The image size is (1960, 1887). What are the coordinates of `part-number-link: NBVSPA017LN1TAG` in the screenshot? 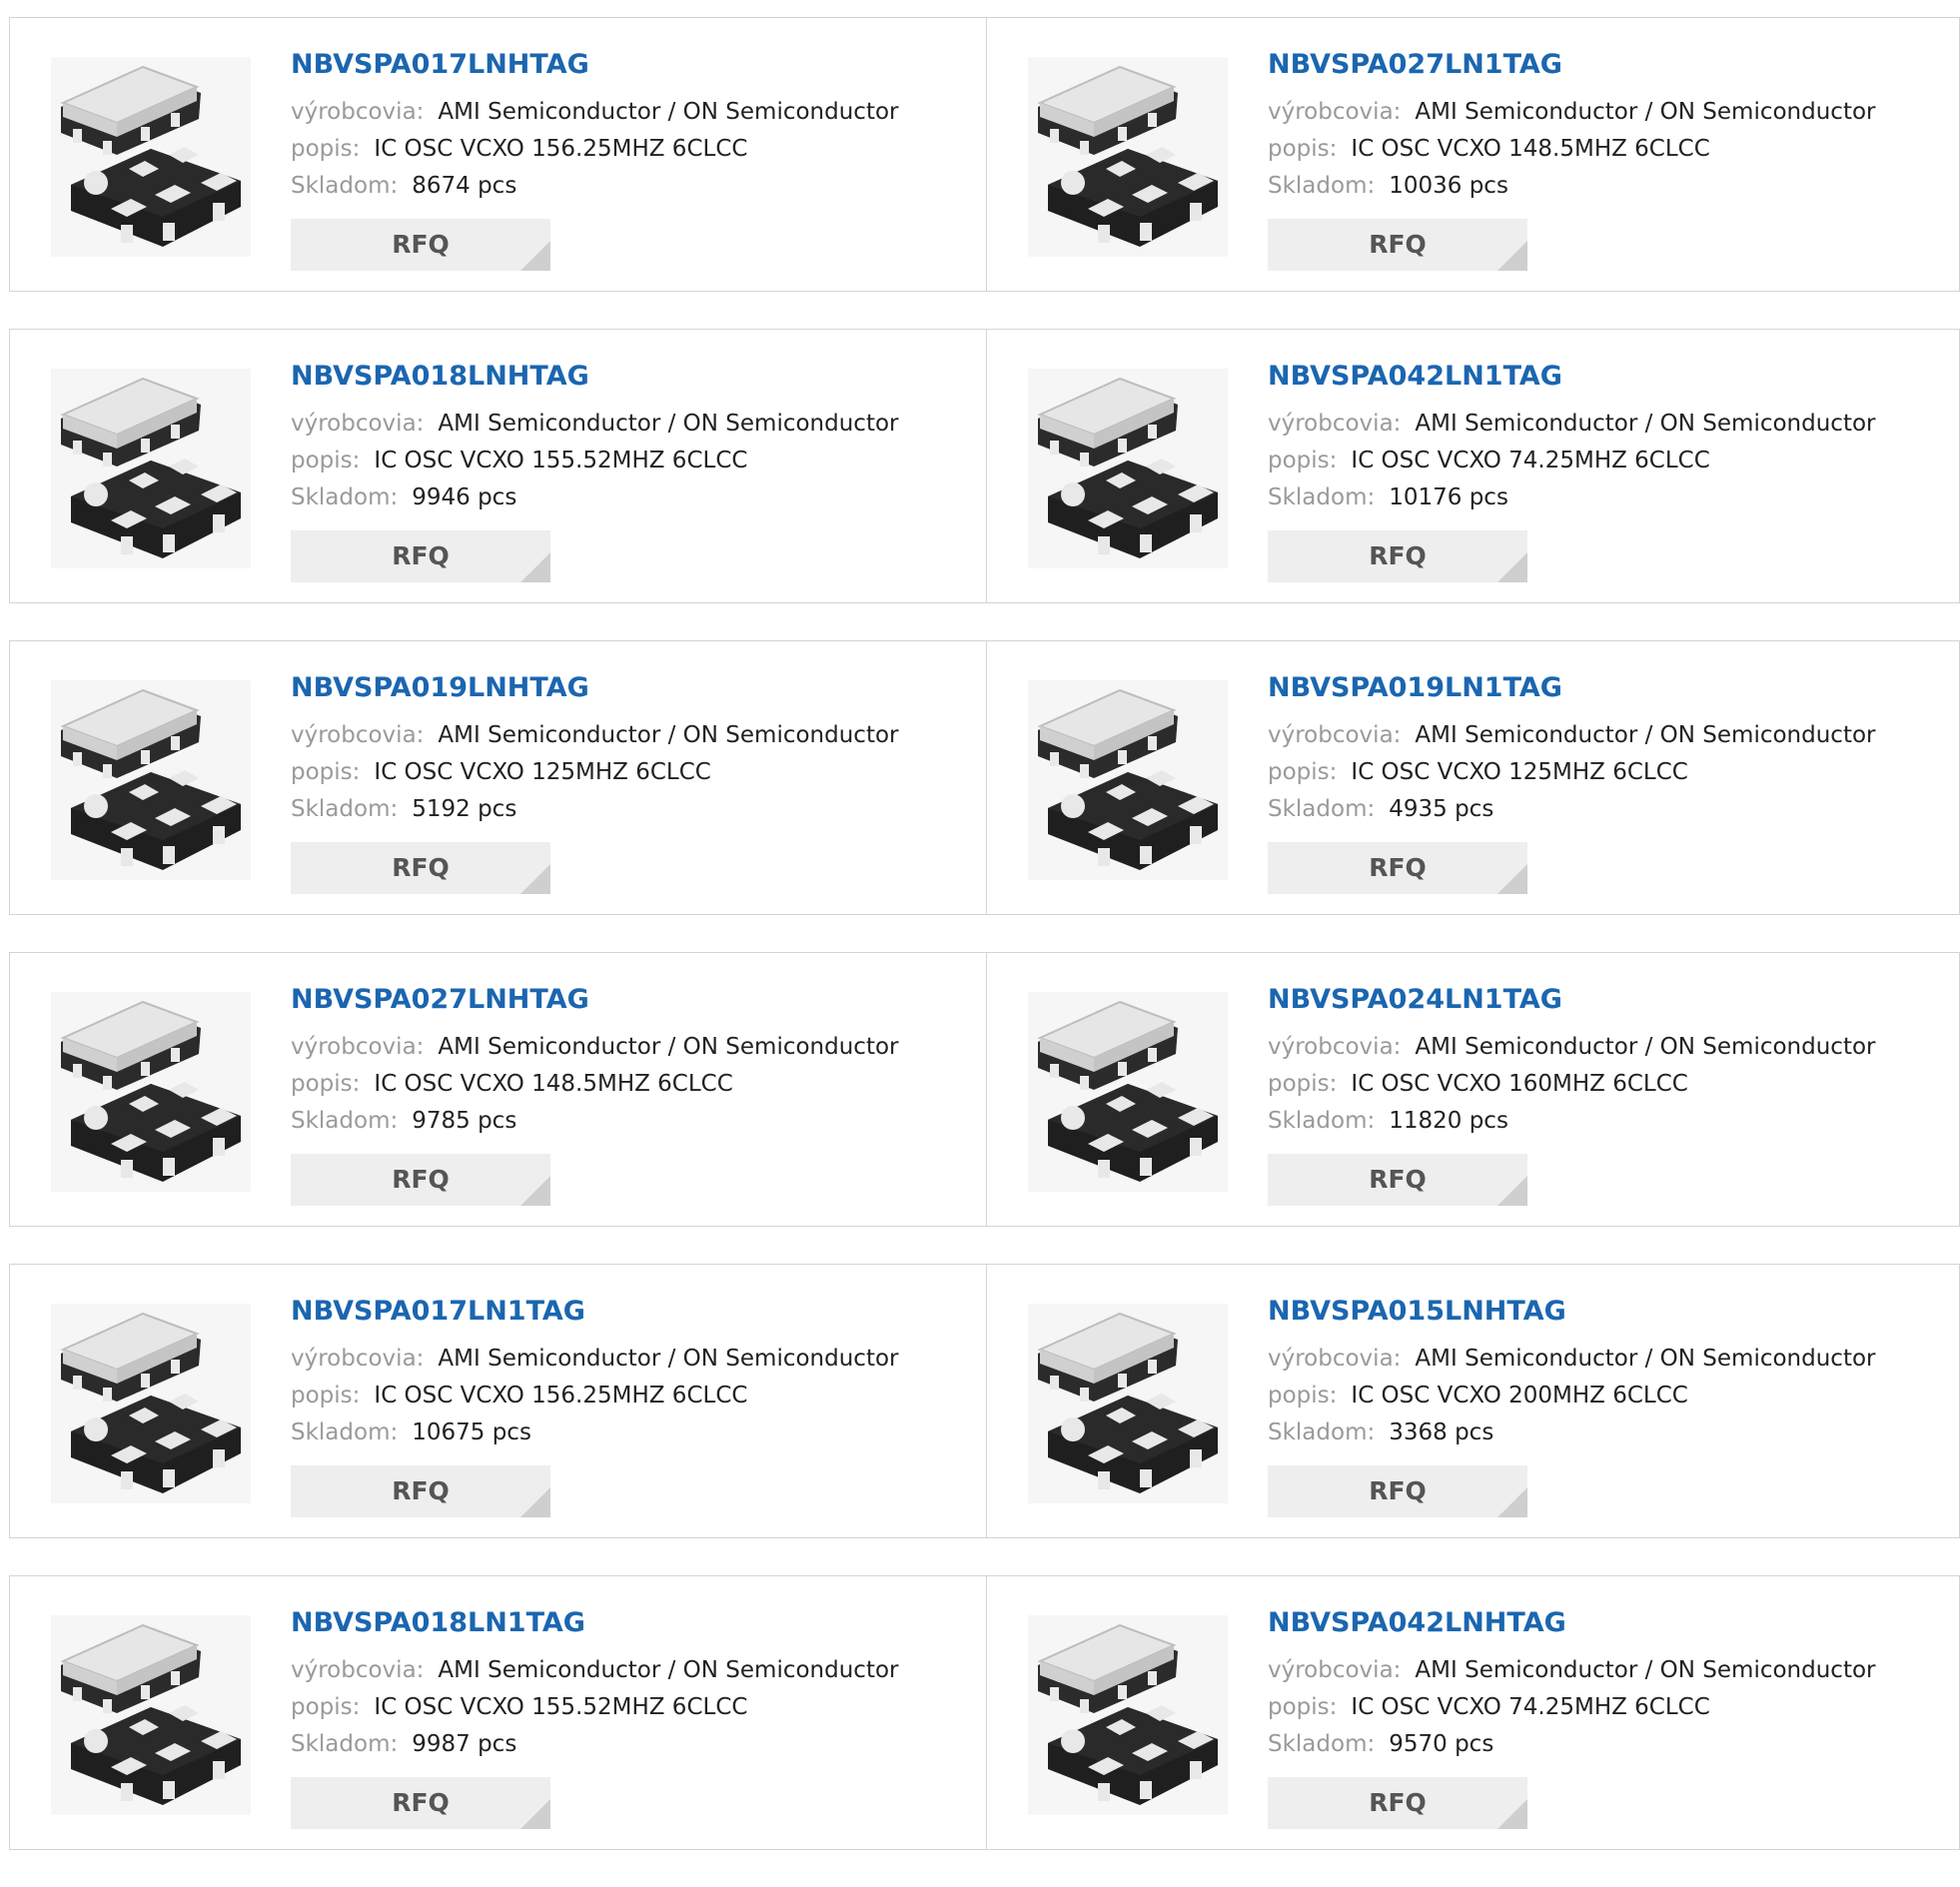 It's located at (633, 1312).